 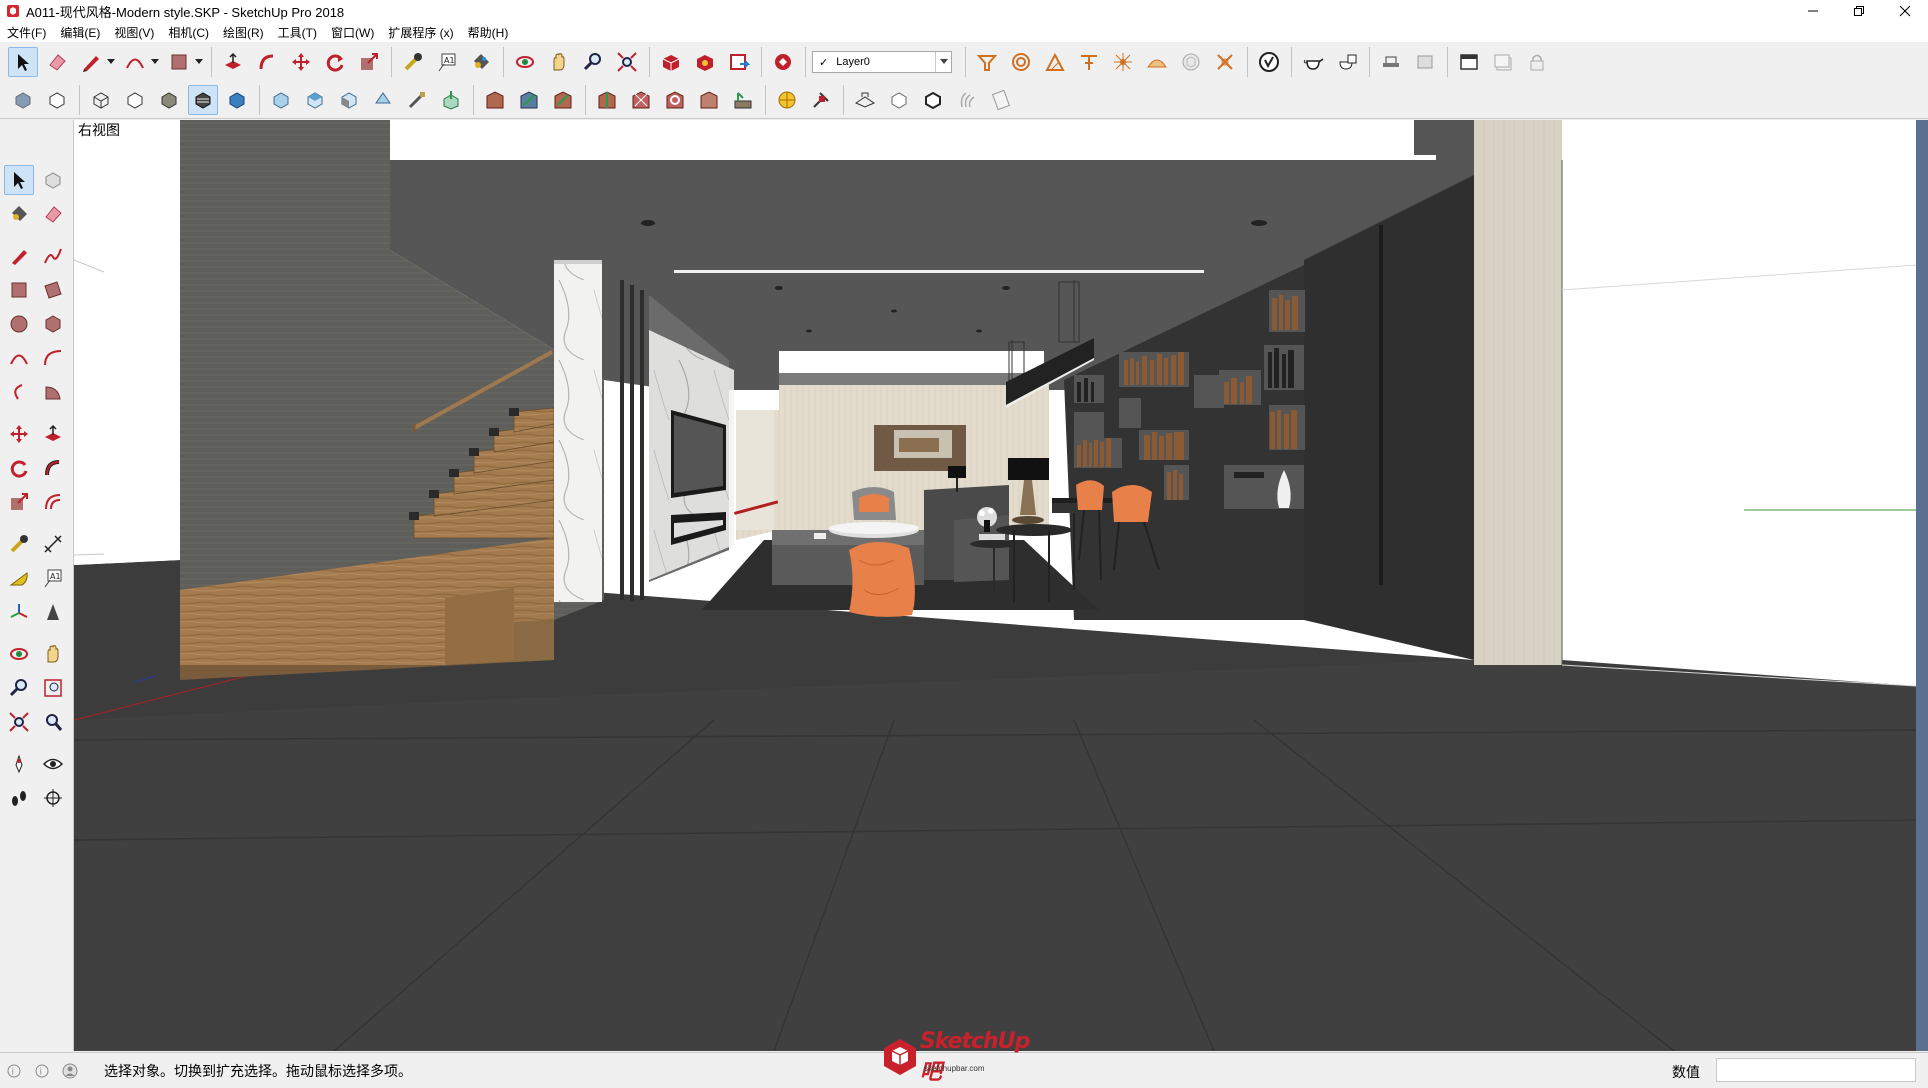 I want to click on back-edges-button, so click(x=57, y=100).